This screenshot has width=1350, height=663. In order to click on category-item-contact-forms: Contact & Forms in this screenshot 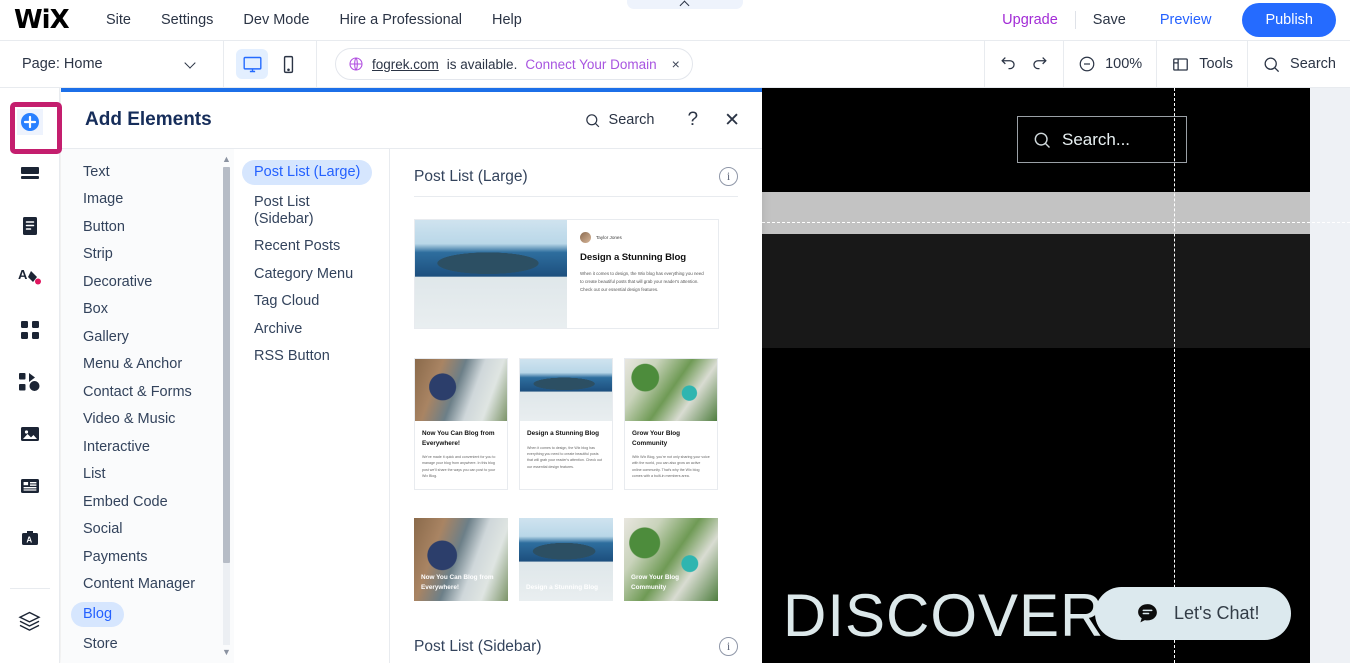, I will do `click(147, 392)`.